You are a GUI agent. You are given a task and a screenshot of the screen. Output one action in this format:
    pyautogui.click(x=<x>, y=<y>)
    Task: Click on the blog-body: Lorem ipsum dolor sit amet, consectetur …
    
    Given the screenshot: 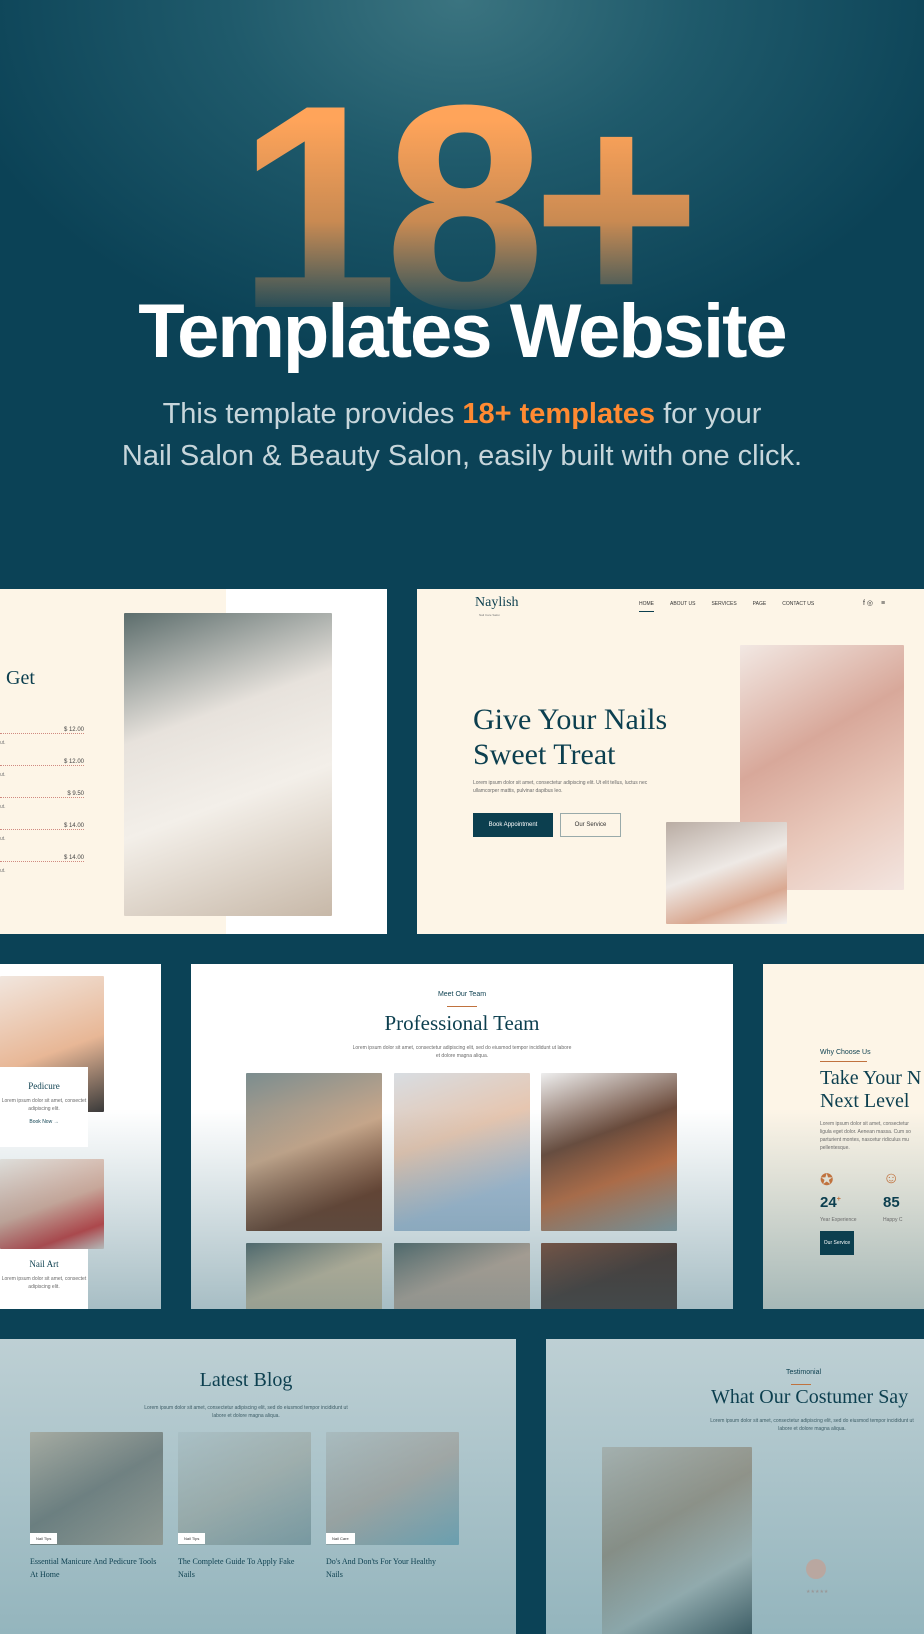 What is the action you would take?
    pyautogui.click(x=246, y=1412)
    